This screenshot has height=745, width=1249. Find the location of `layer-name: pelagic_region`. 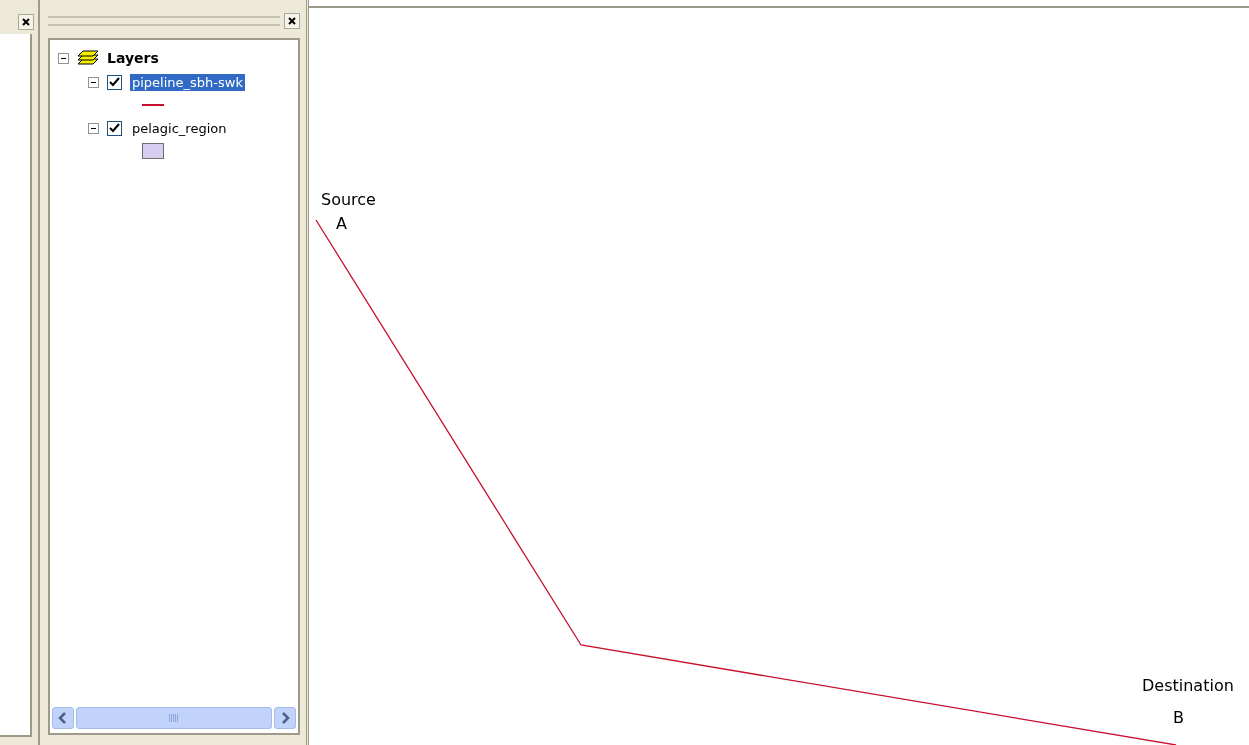

layer-name: pelagic_region is located at coordinates (179, 128).